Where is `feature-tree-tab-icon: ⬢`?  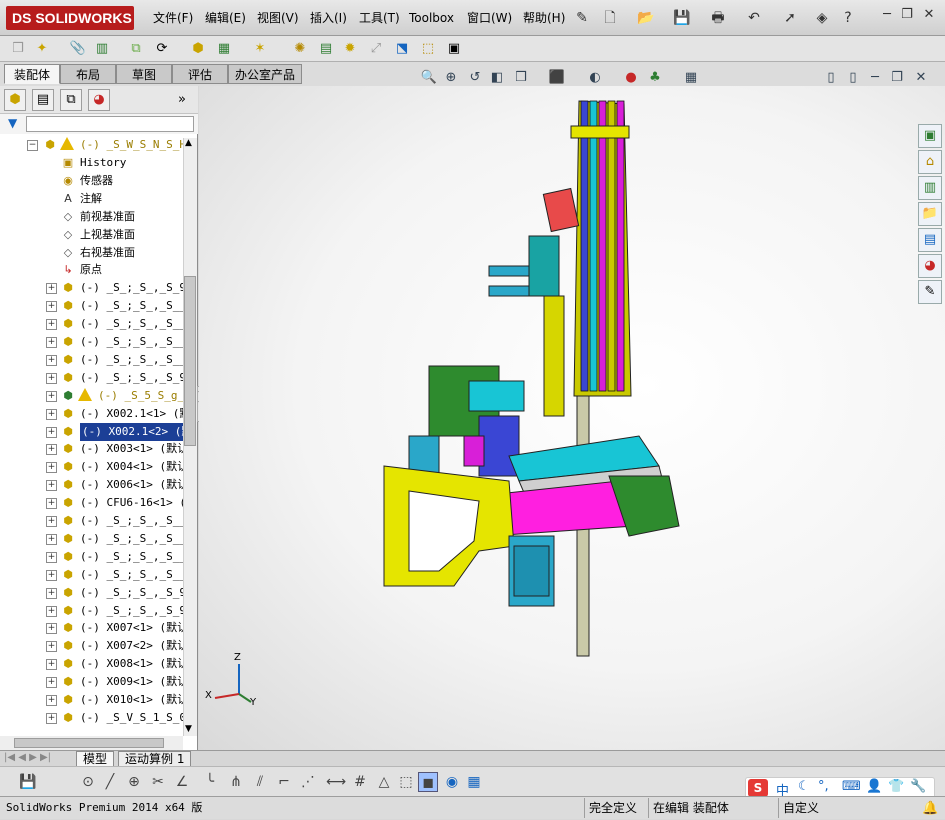
feature-tree-tab-icon: ⬢ is located at coordinates (15, 100).